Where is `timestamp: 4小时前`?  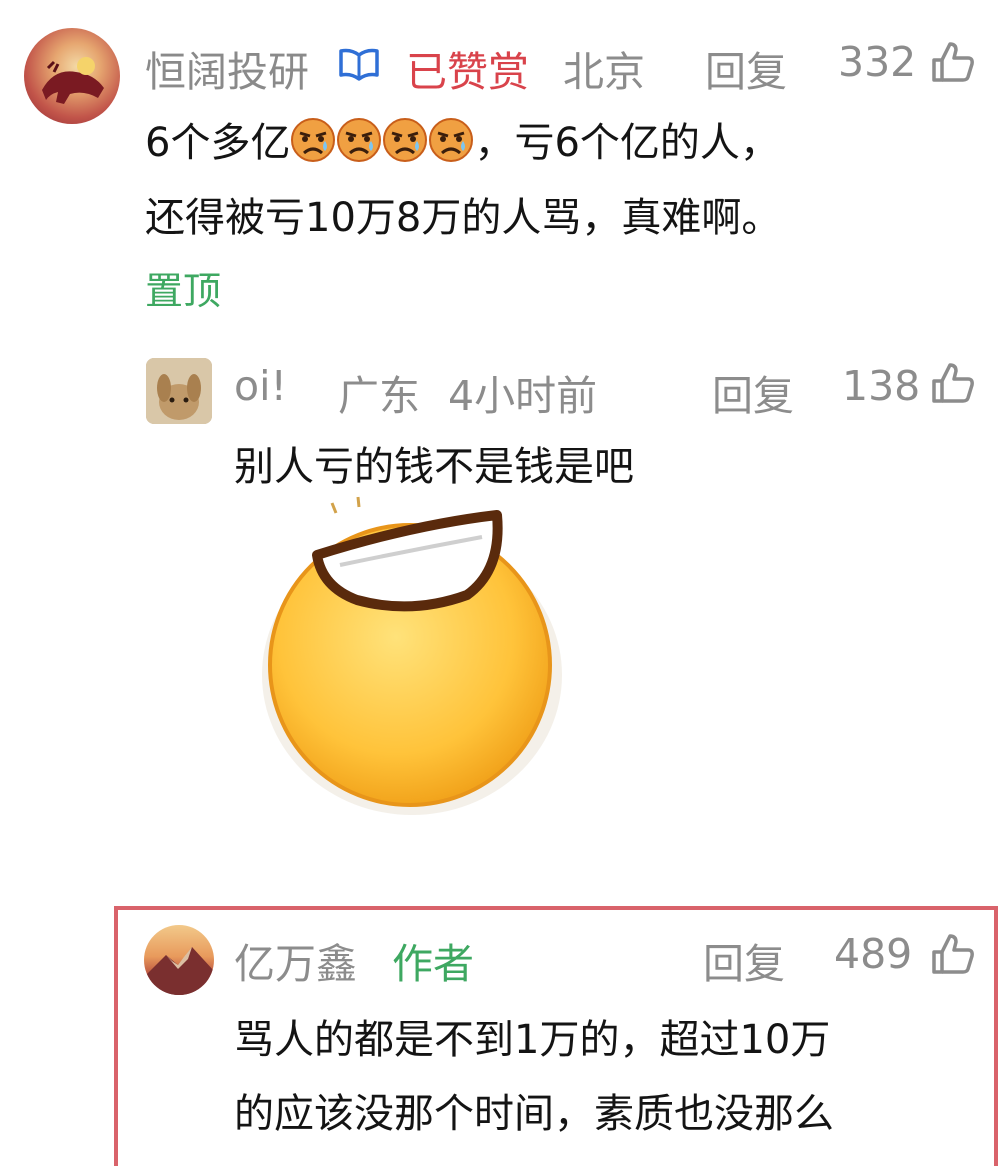
timestamp: 4小时前 is located at coordinates (523, 396).